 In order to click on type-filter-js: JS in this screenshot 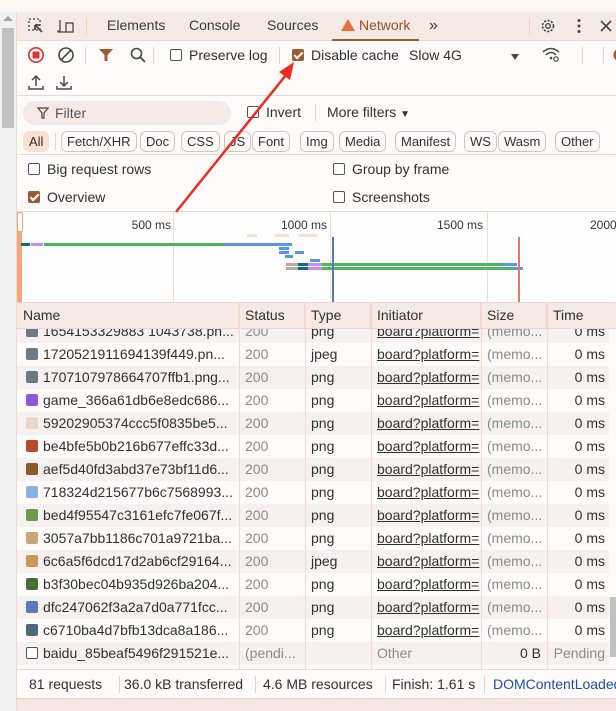, I will do `click(238, 141)`.